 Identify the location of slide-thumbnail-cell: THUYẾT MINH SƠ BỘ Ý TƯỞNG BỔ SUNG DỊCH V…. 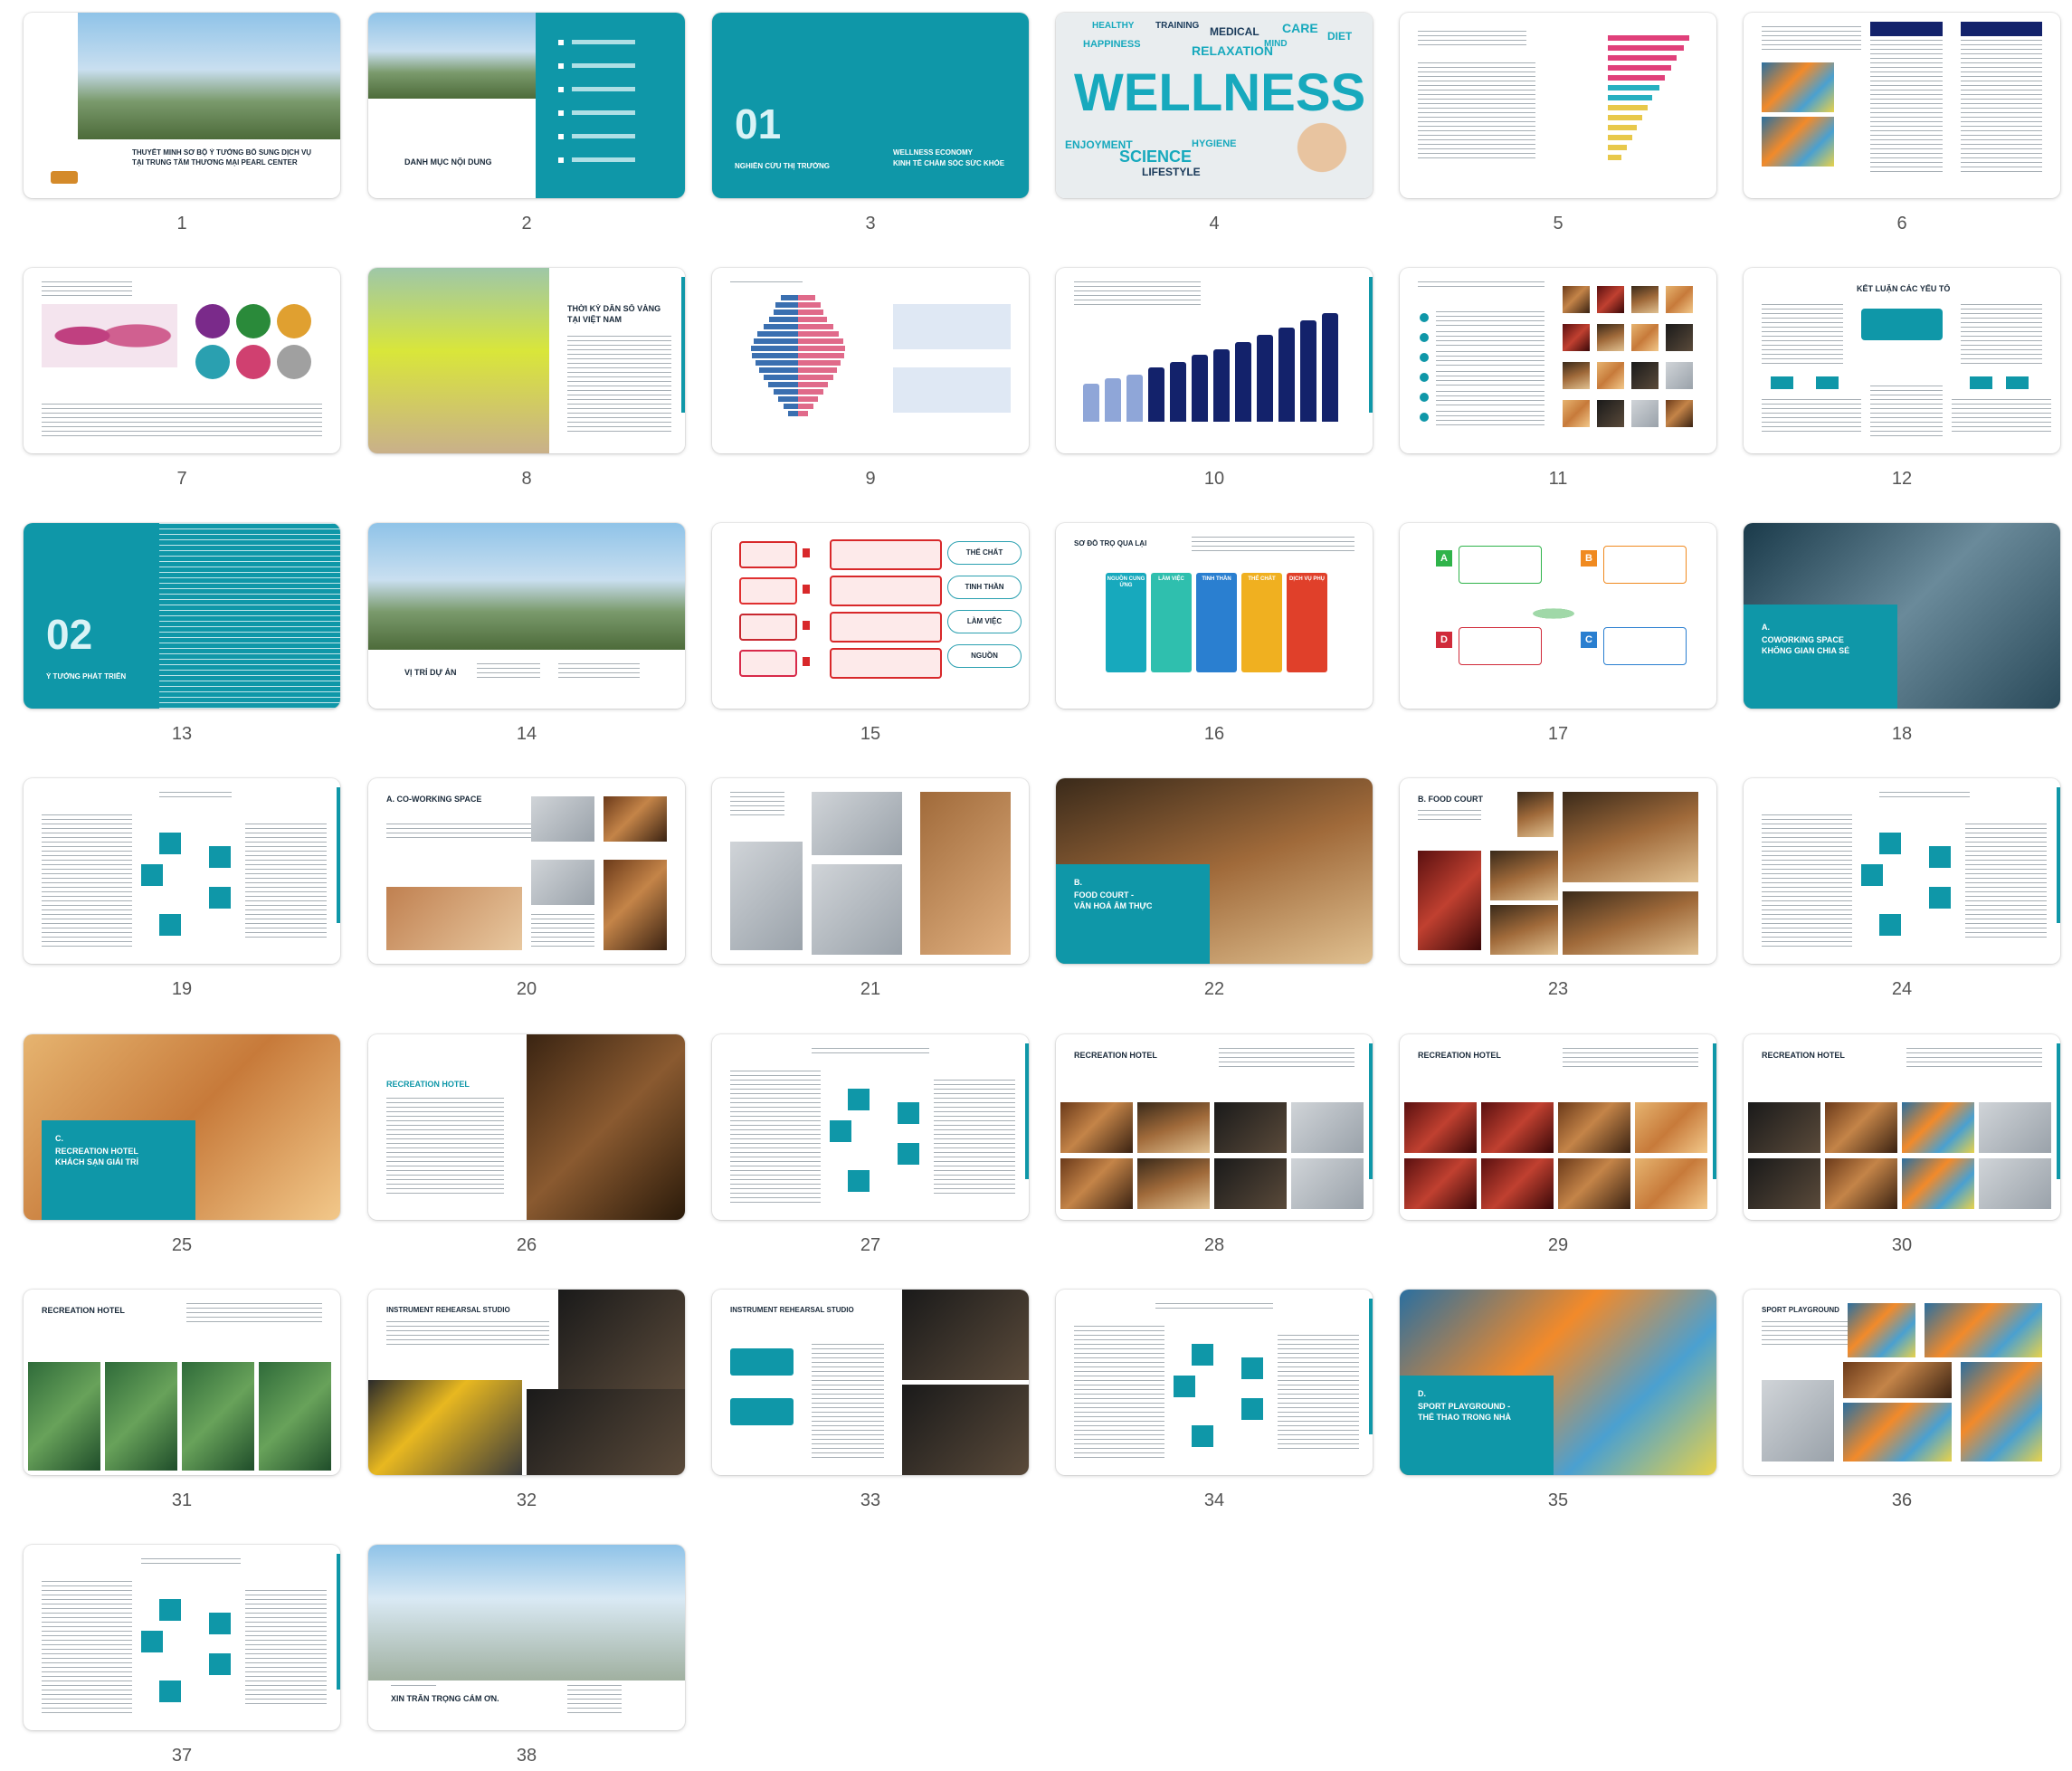
(182, 126).